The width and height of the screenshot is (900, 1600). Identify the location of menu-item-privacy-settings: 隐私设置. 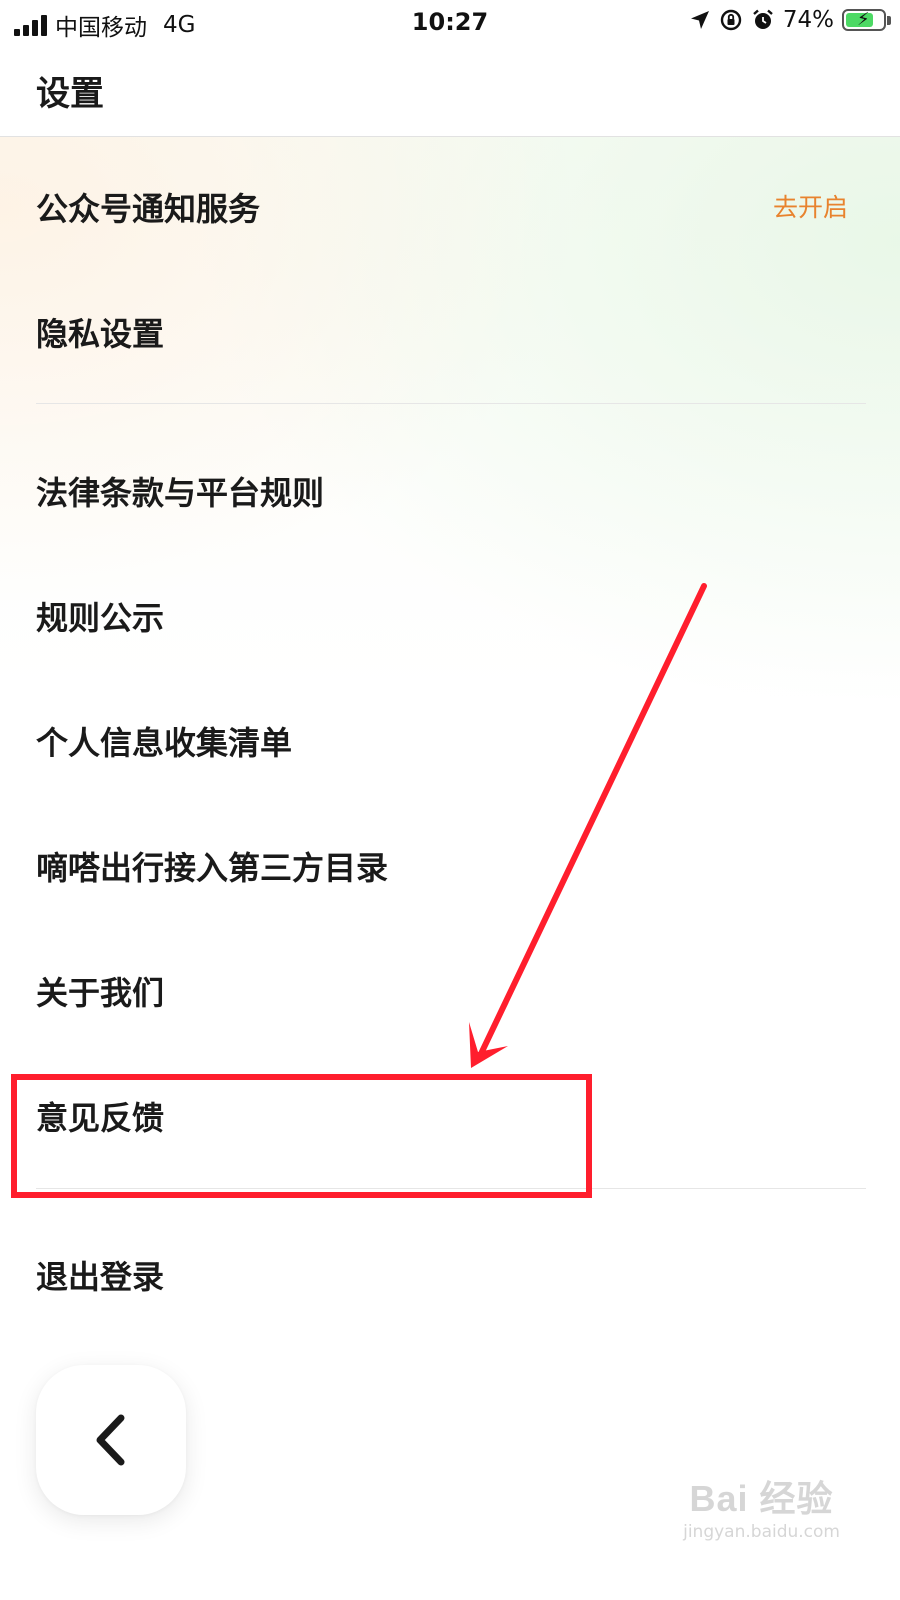
(450, 327).